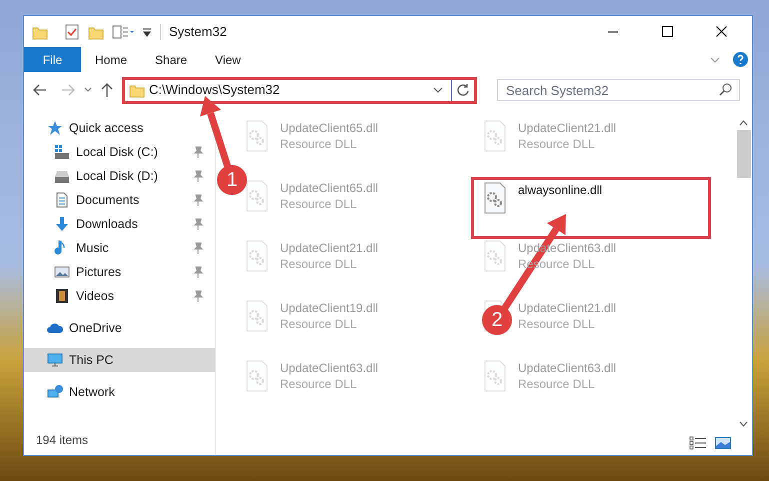  What do you see at coordinates (62, 200) in the screenshot?
I see `document-icon` at bounding box center [62, 200].